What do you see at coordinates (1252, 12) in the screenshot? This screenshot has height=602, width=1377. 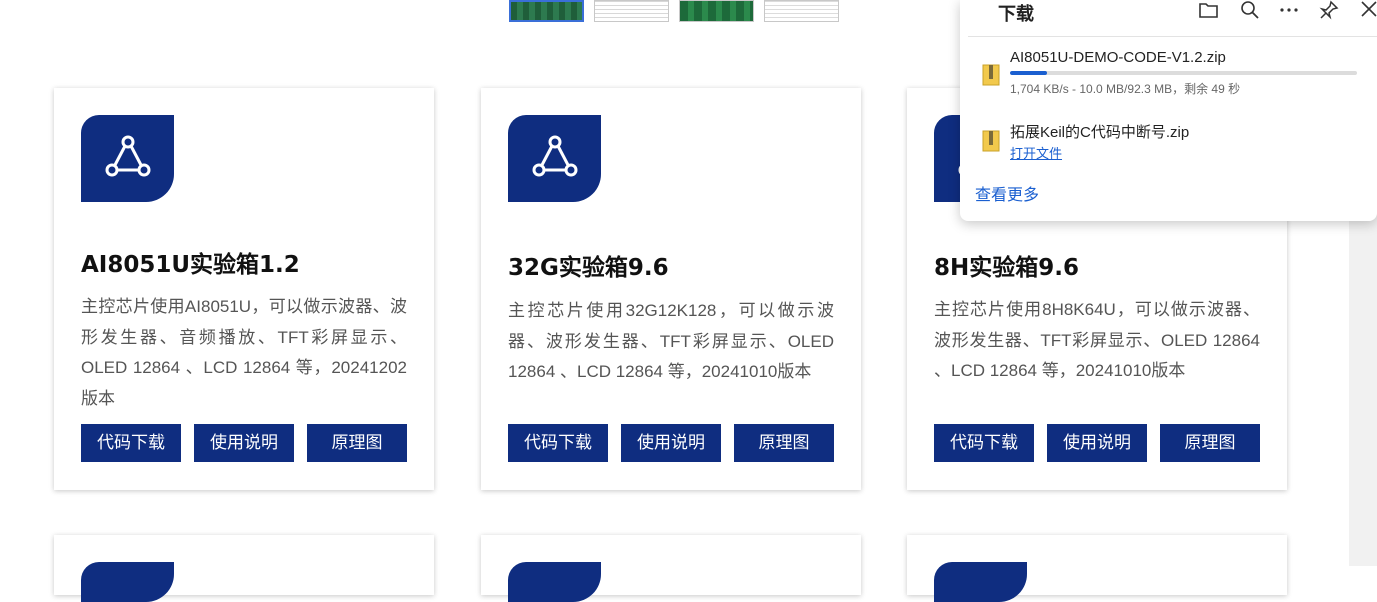 I see `search-icon` at bounding box center [1252, 12].